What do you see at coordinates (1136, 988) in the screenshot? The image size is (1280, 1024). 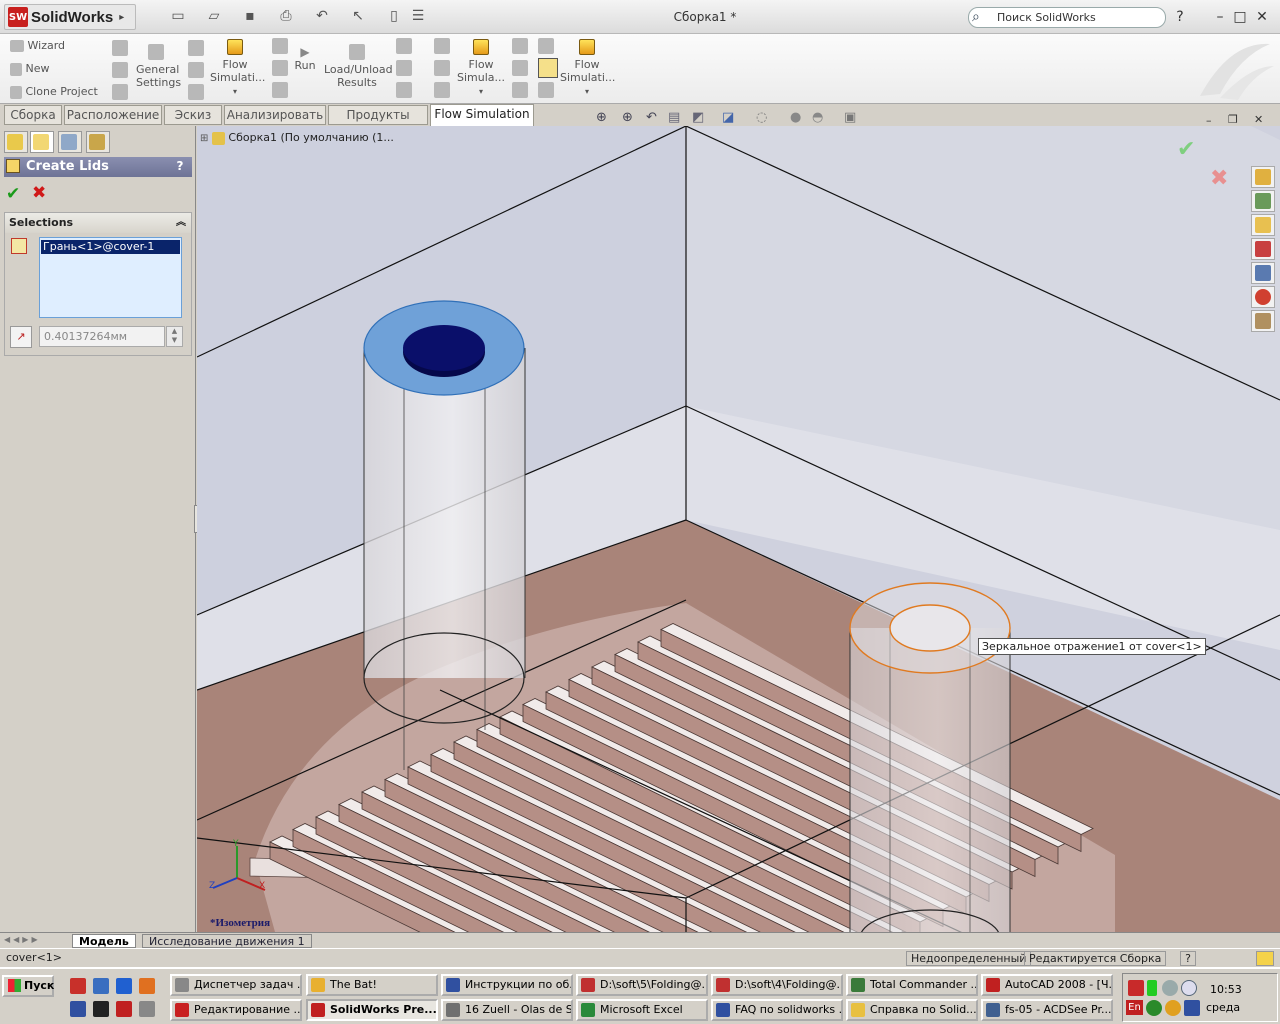 I see `tray-opera-icon` at bounding box center [1136, 988].